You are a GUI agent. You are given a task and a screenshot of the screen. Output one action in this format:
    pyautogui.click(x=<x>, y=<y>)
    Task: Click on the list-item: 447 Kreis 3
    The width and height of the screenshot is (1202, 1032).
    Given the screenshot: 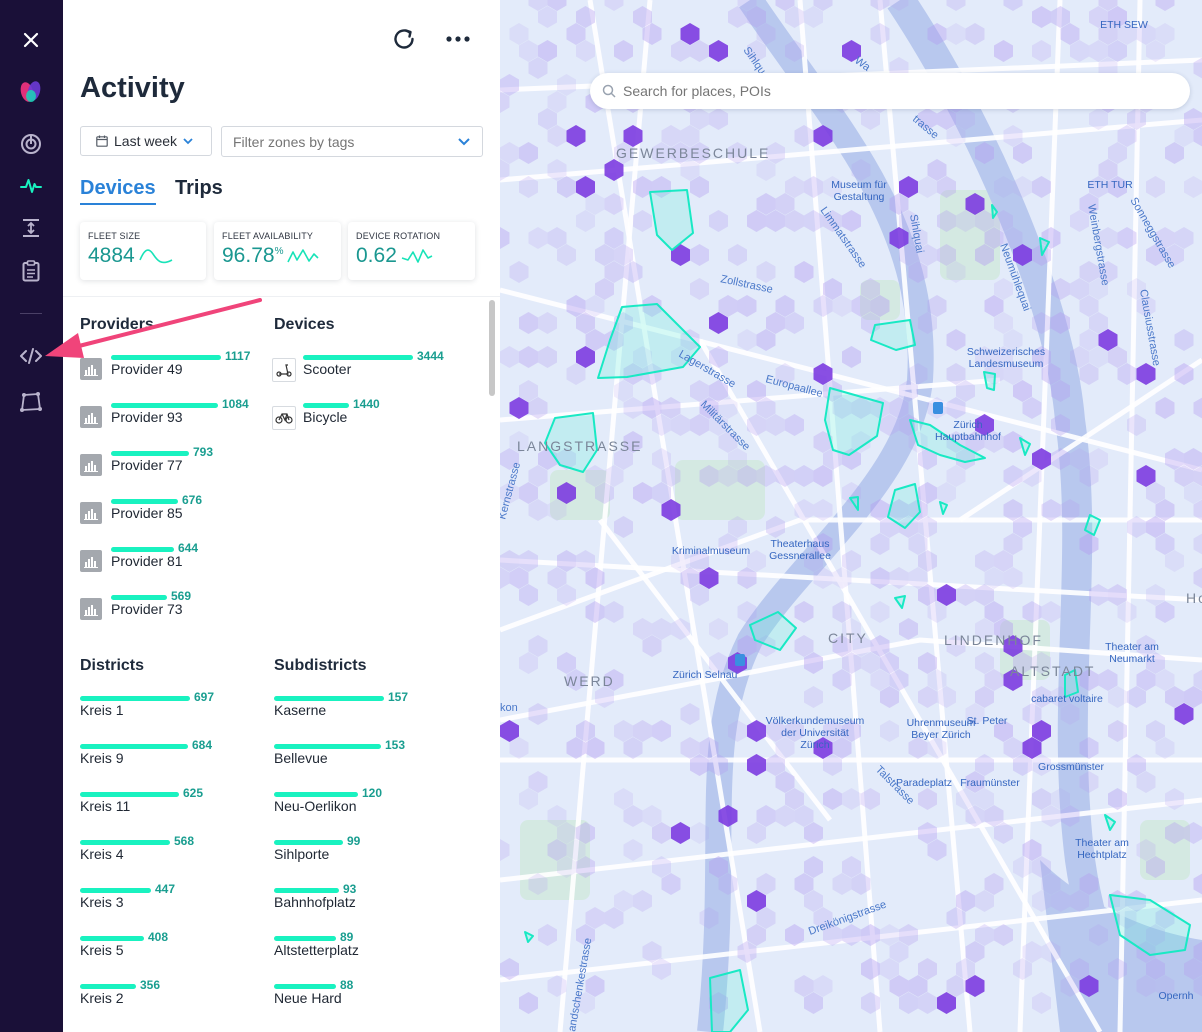 What is the action you would take?
    pyautogui.click(x=170, y=902)
    